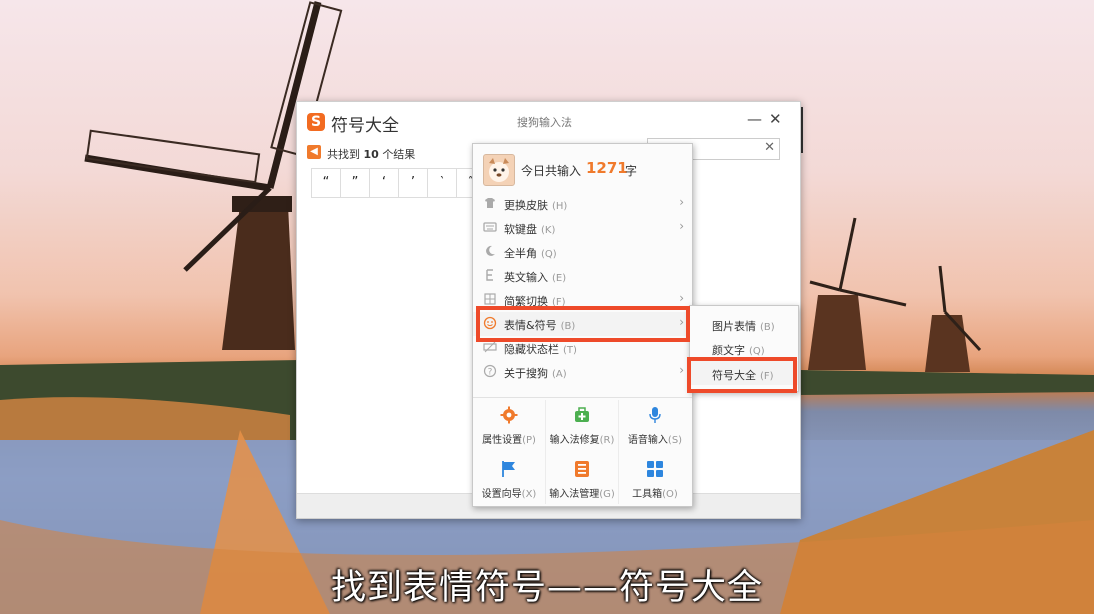  I want to click on grid-shortcut: (S), so click(675, 440).